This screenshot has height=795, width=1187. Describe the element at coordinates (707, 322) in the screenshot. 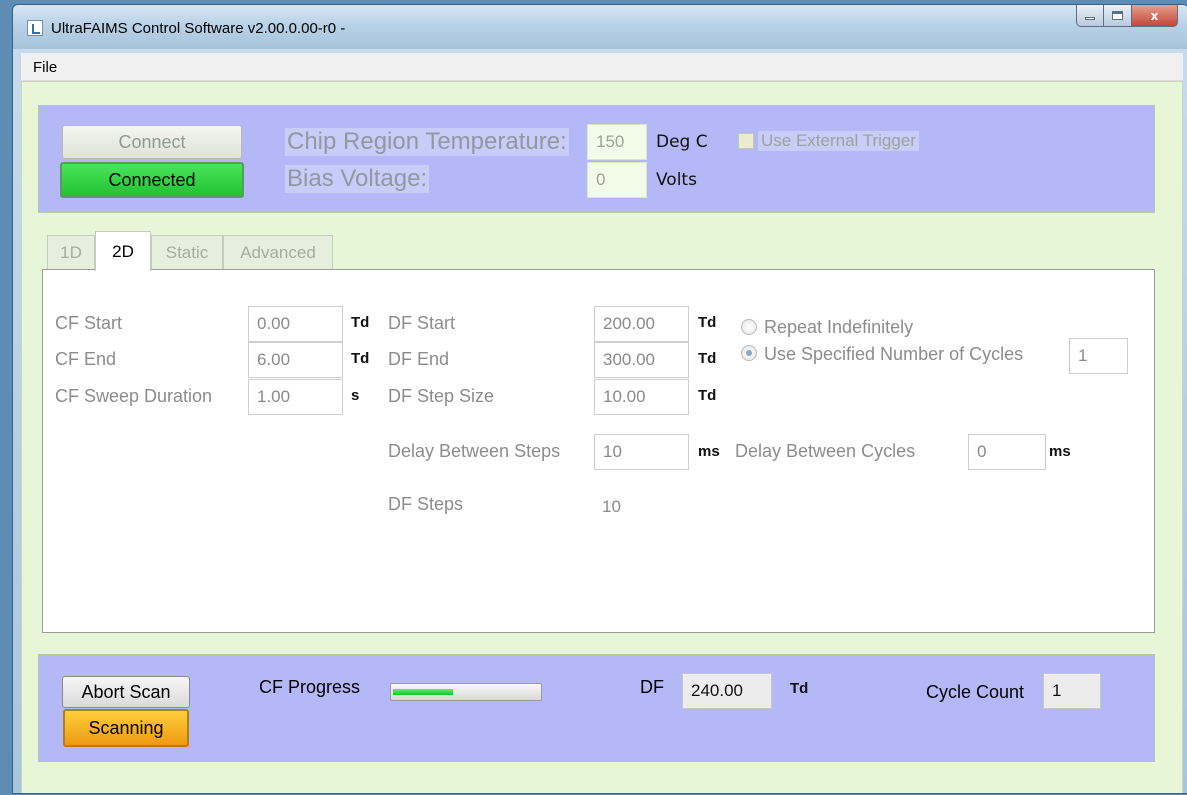

I see `df-start-unit: Td` at that location.